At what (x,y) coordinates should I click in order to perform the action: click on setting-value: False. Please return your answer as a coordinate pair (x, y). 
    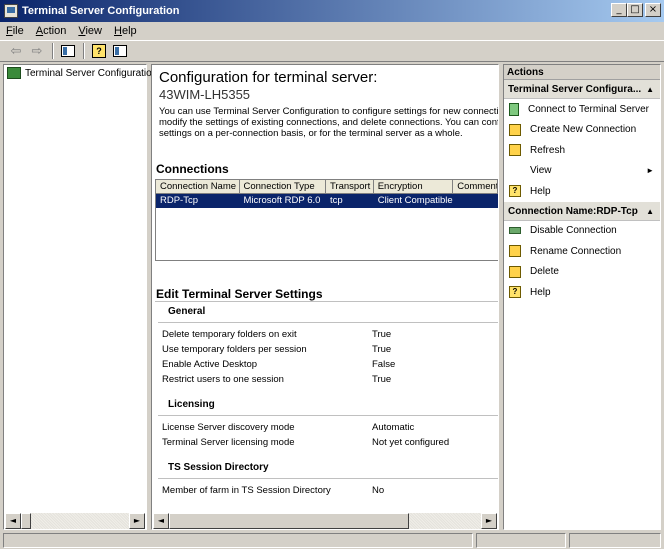
    Looking at the image, I should click on (384, 364).